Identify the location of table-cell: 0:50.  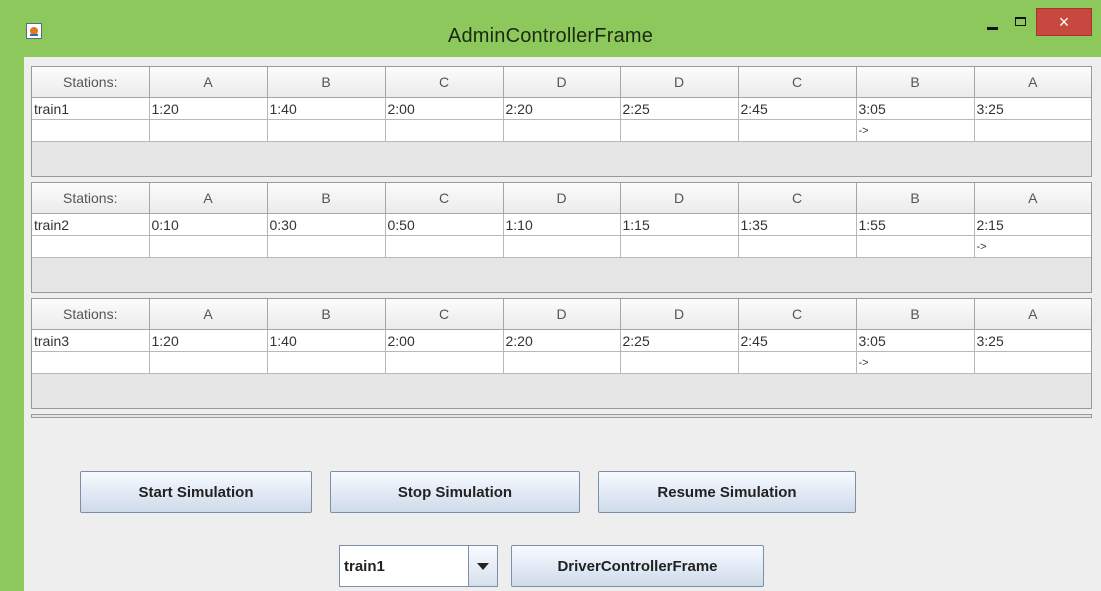
(444, 224).